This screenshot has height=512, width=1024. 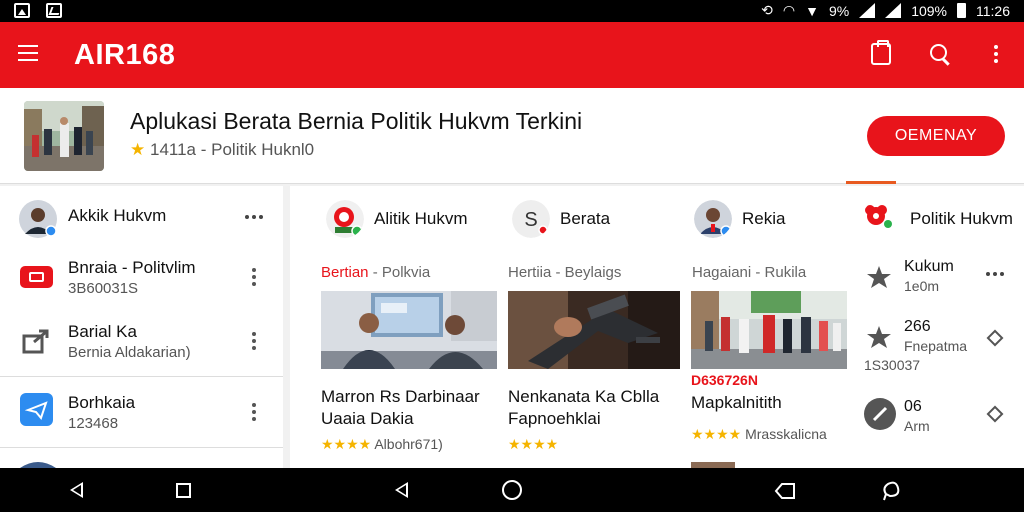 I want to click on right-row-subtitle: 1e0m, so click(x=922, y=286).